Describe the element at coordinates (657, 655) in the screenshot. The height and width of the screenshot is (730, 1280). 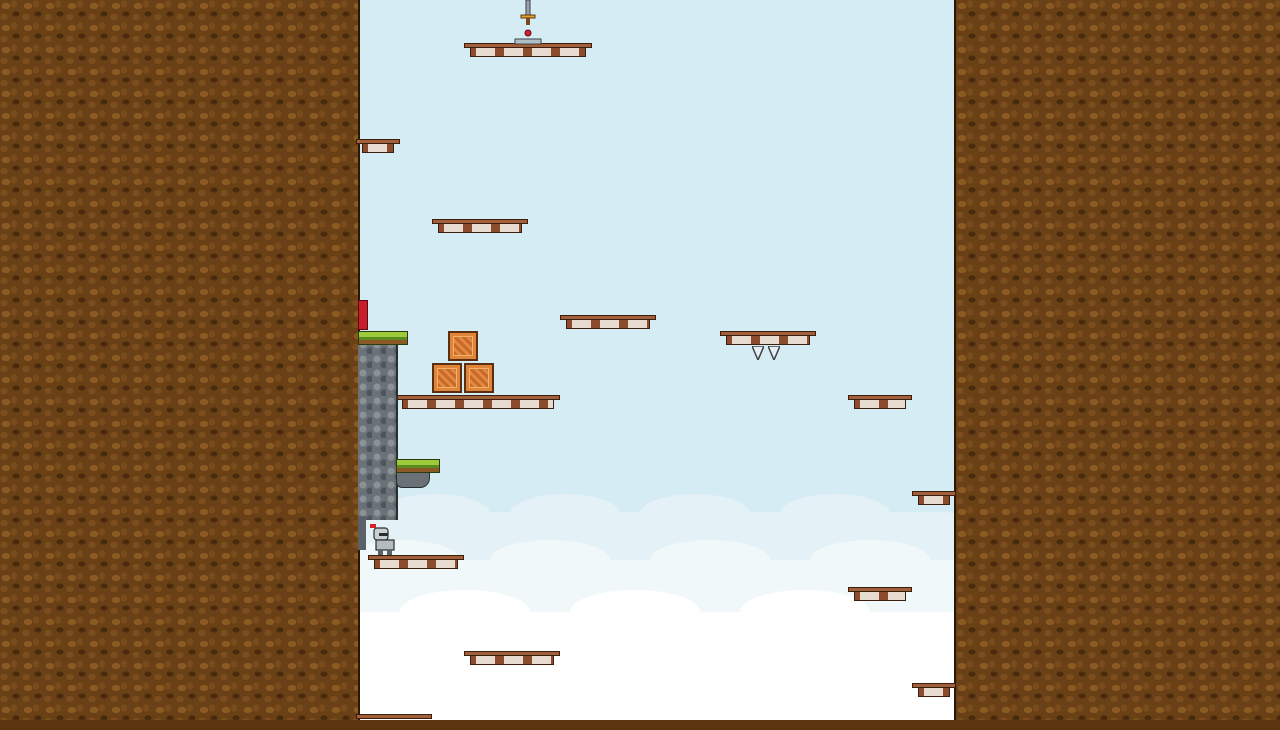
I see `cloud-layer-front` at that location.